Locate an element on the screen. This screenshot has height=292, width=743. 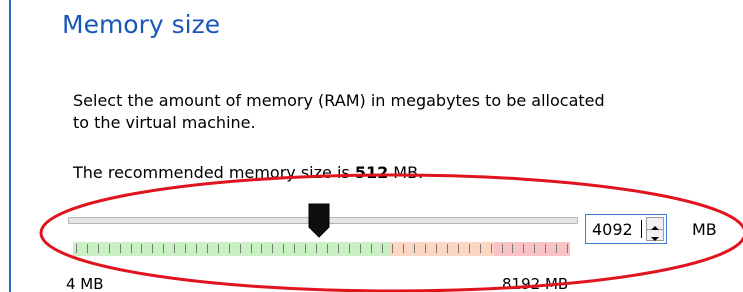
text-caret is located at coordinates (641, 229).